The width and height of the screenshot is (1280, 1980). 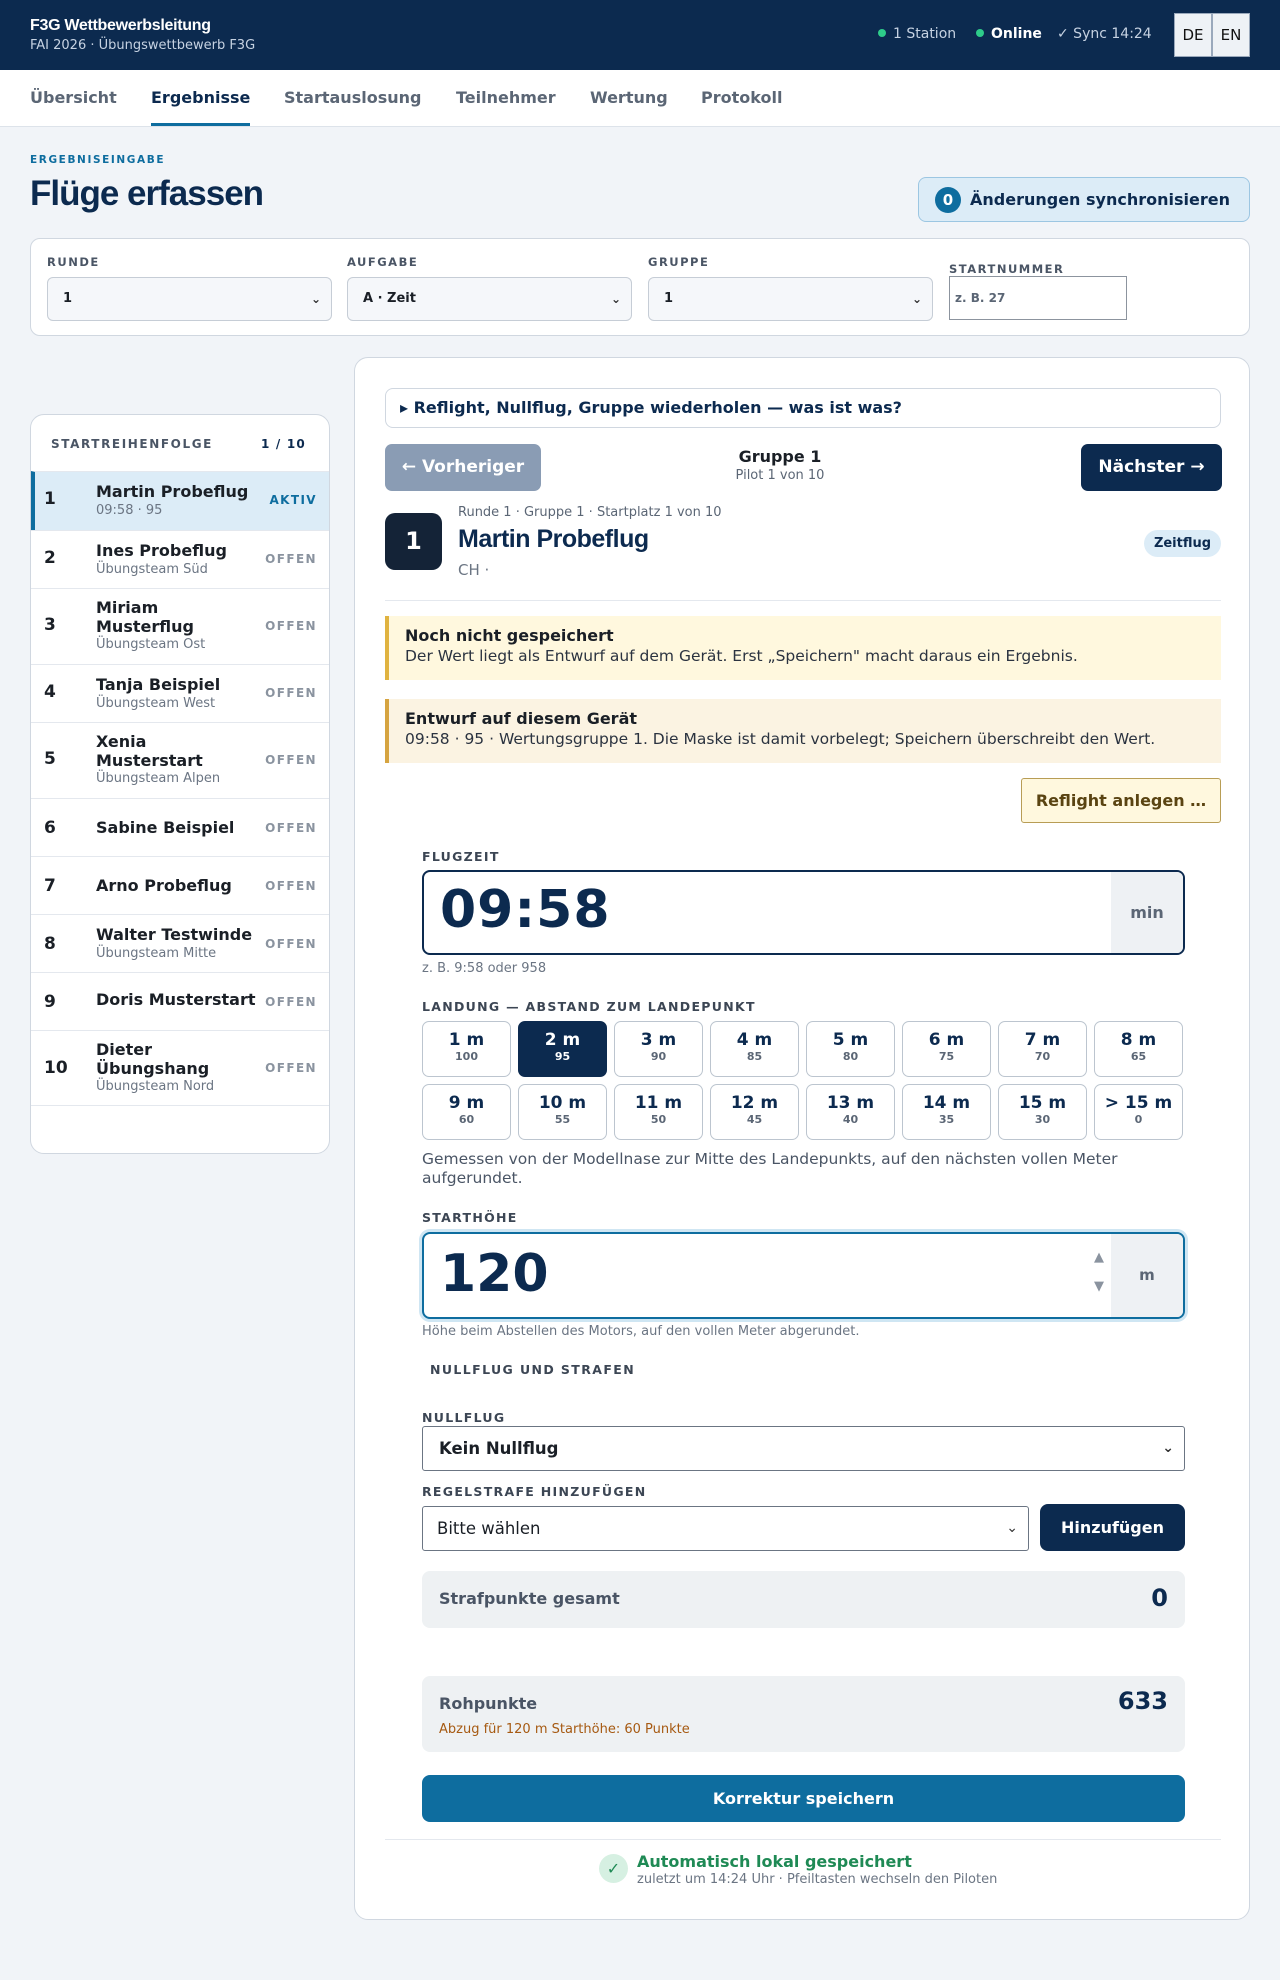 What do you see at coordinates (1038, 298) in the screenshot?
I see `start-number-input: z. B. 27` at bounding box center [1038, 298].